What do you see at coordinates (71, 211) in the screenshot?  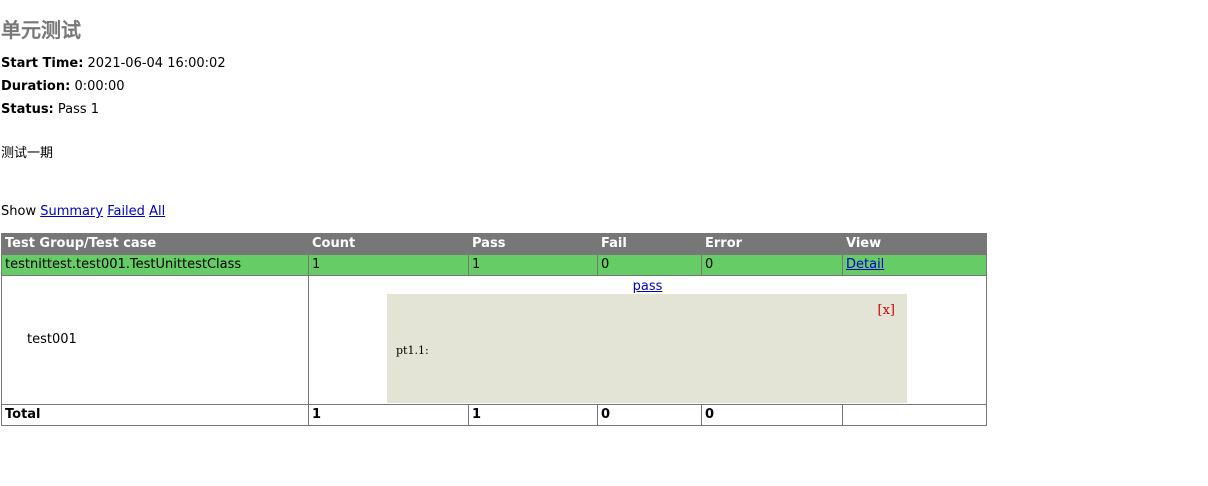 I see `summary-link: Summary` at bounding box center [71, 211].